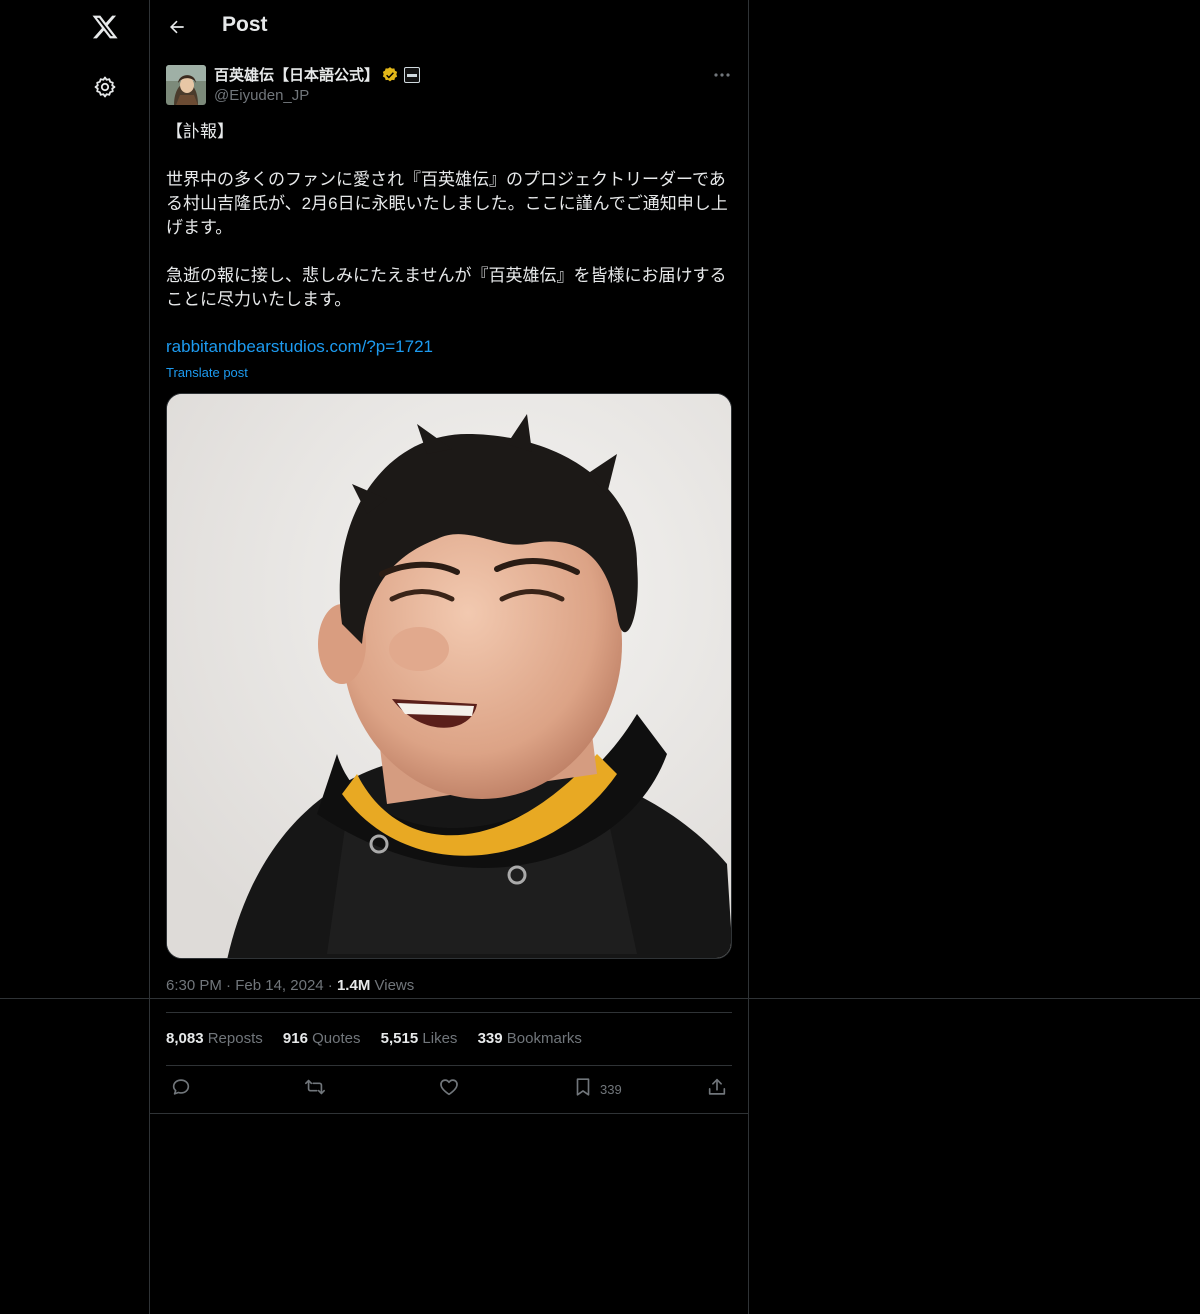 The image size is (1200, 1314). Describe the element at coordinates (544, 1038) in the screenshot. I see `bookmarks-label: Bookmarks` at that location.